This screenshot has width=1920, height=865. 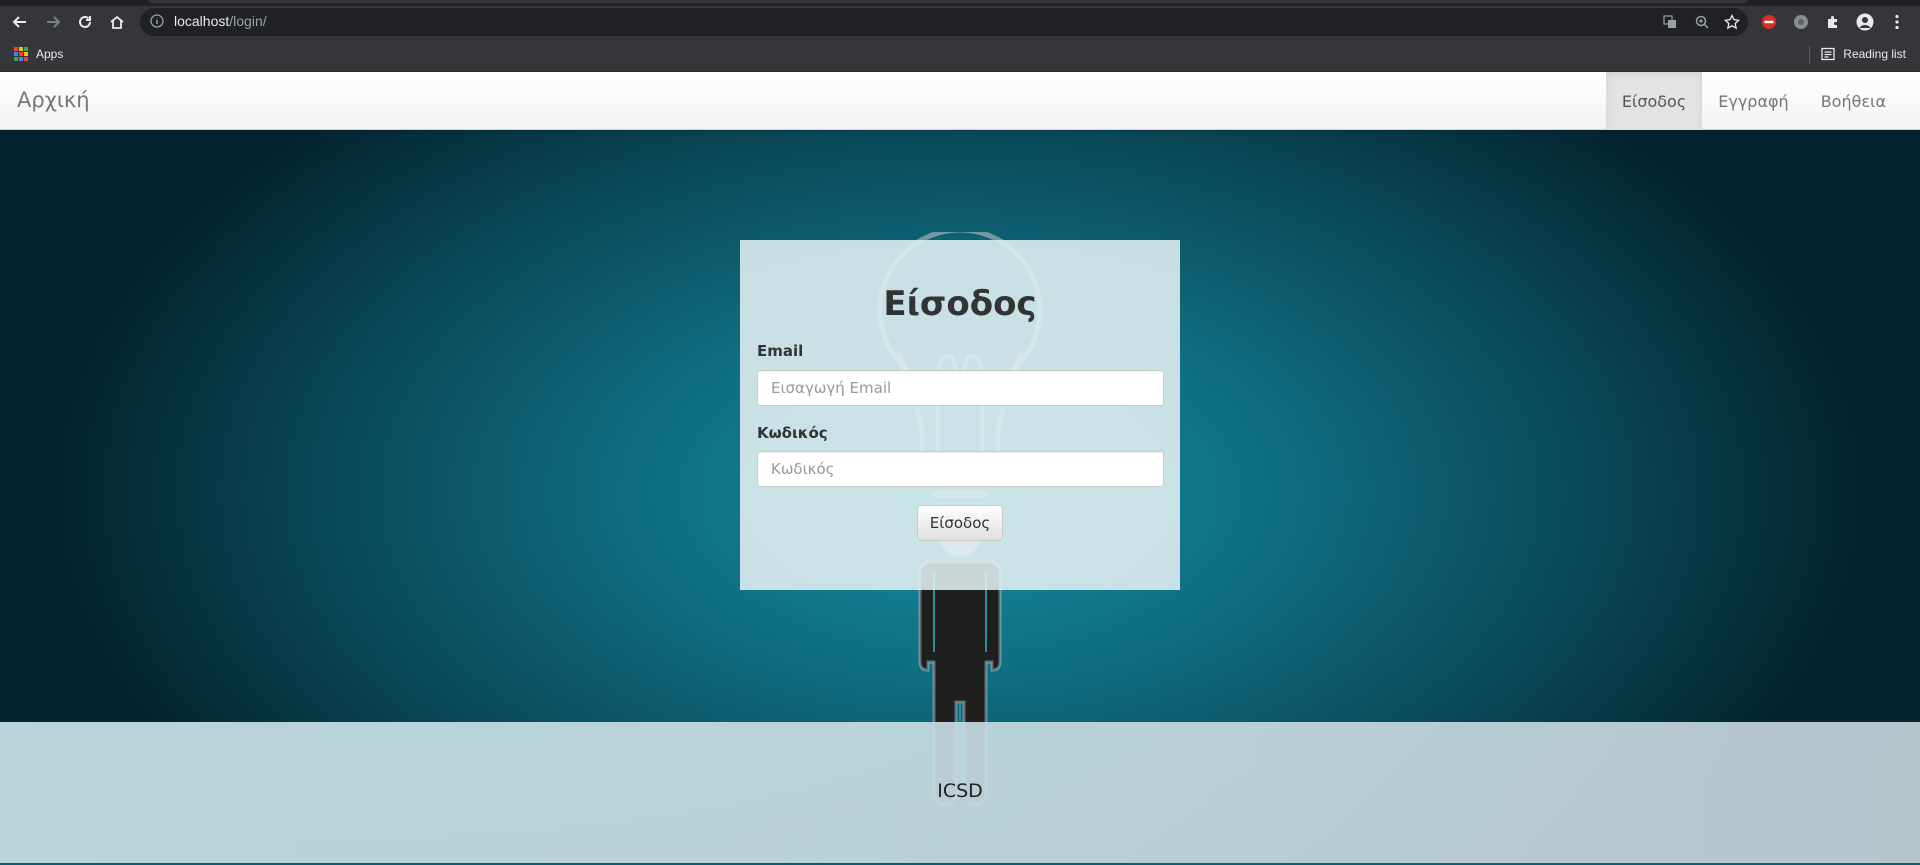 I want to click on top-navbar: Αρχική Είσοδος Εγγραφή Βοήθεια, so click(x=960, y=101).